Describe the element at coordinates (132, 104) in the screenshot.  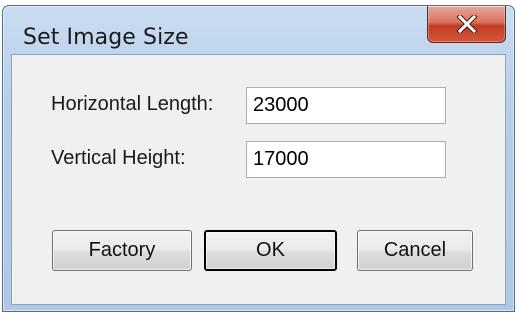
I see `horizontal-length-label: Horizontal Length:` at that location.